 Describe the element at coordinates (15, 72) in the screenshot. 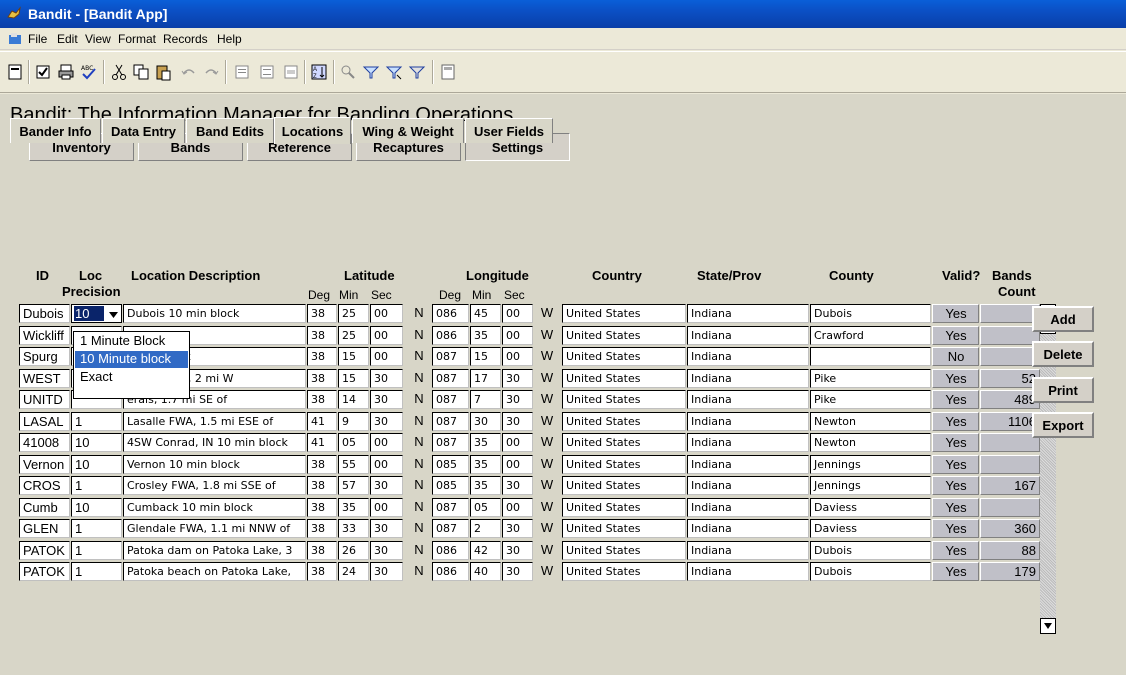

I see `form-view-icon` at that location.